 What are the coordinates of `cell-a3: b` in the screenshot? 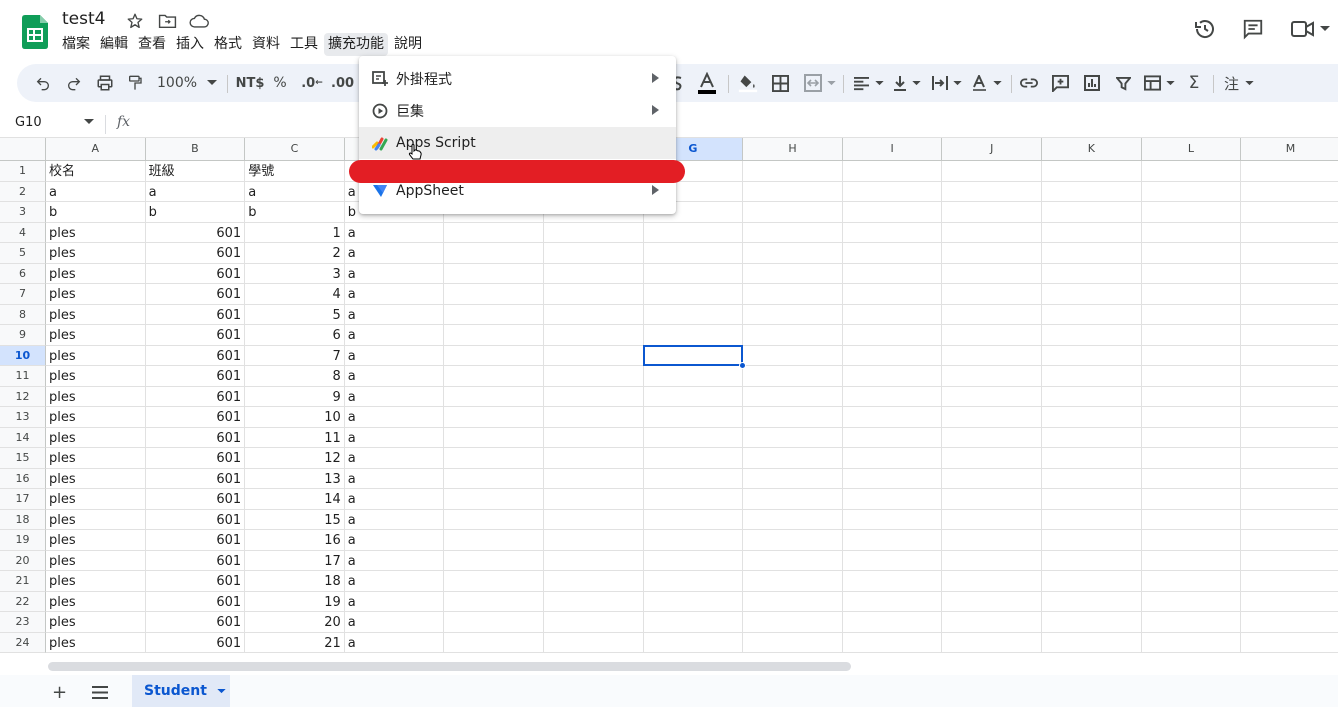 It's located at (96, 212).